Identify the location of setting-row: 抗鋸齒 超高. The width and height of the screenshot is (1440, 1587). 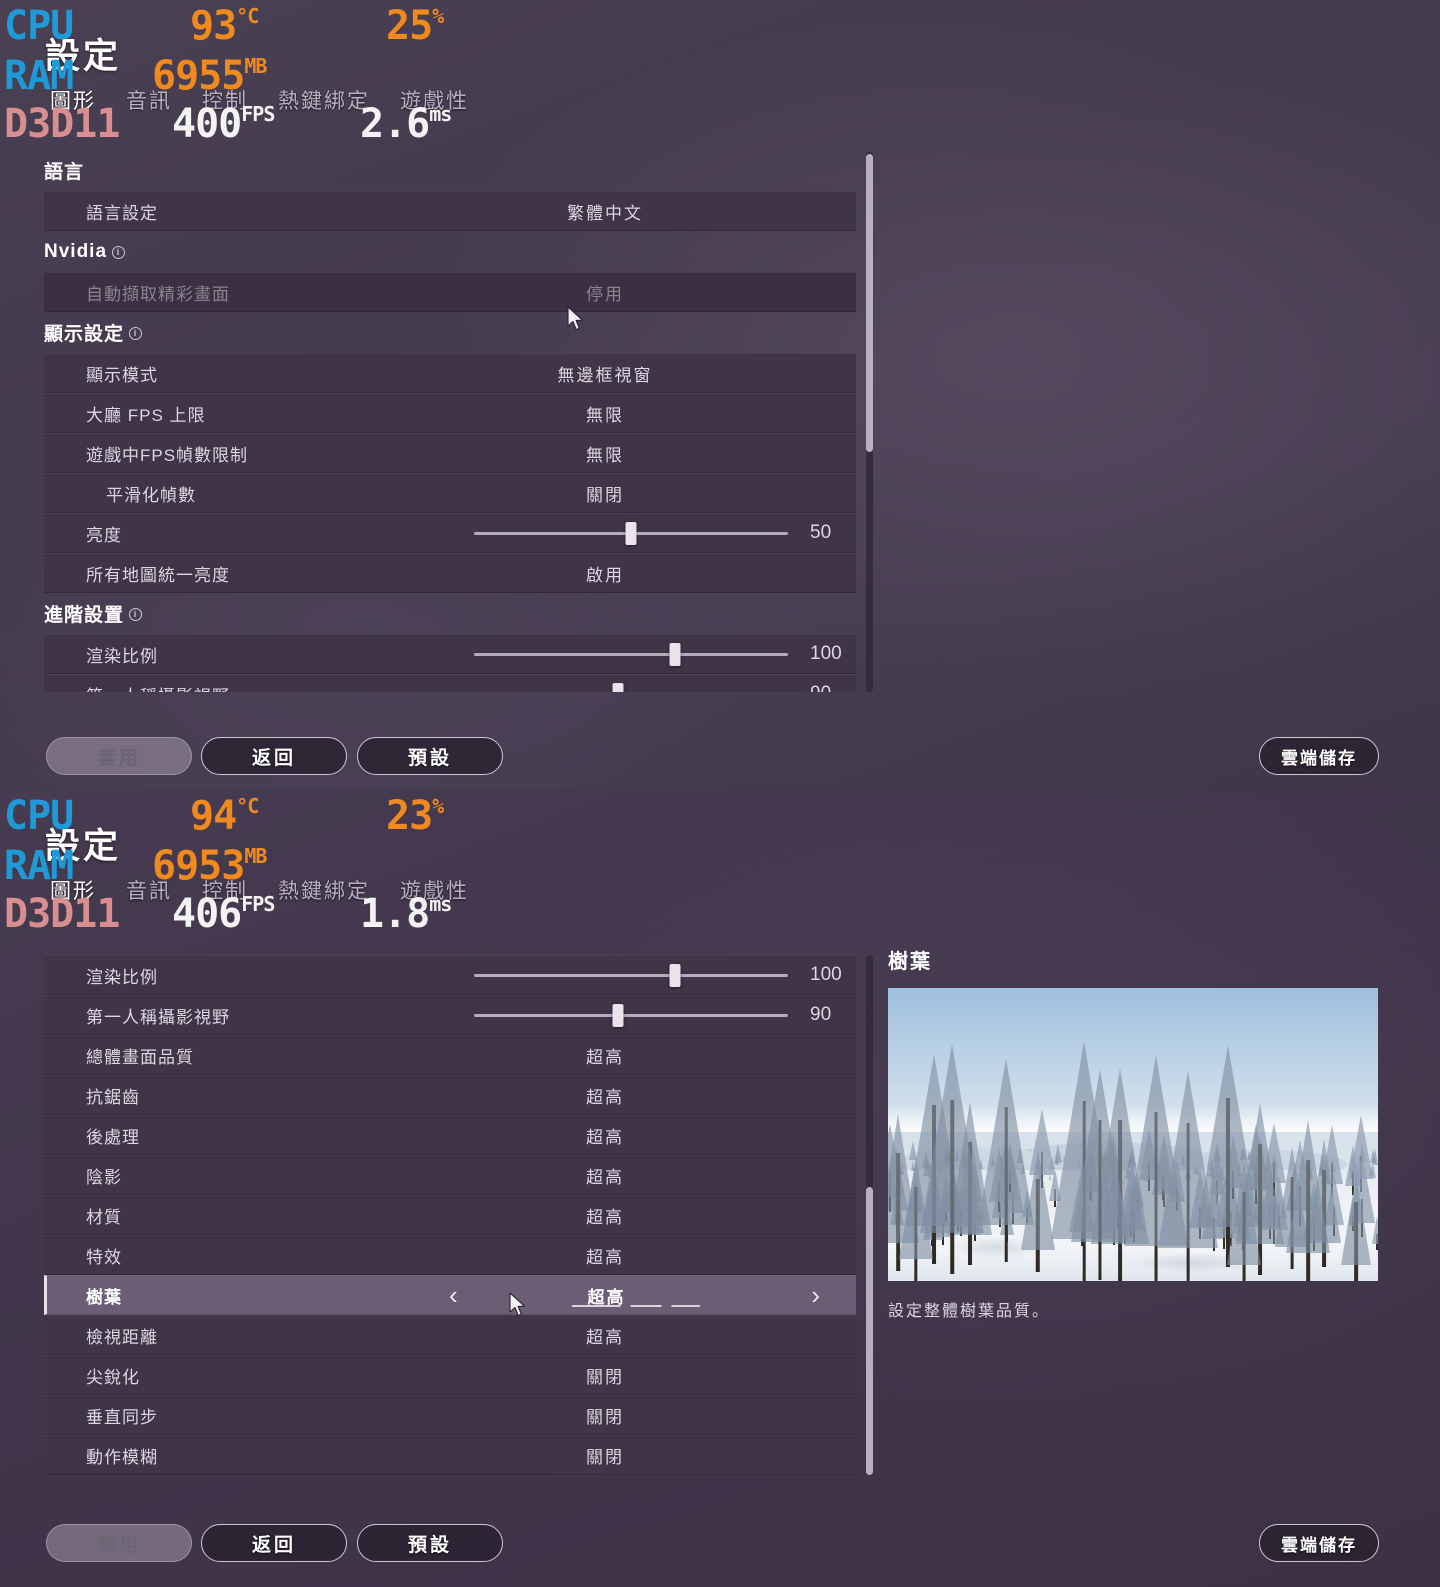
(450, 1095).